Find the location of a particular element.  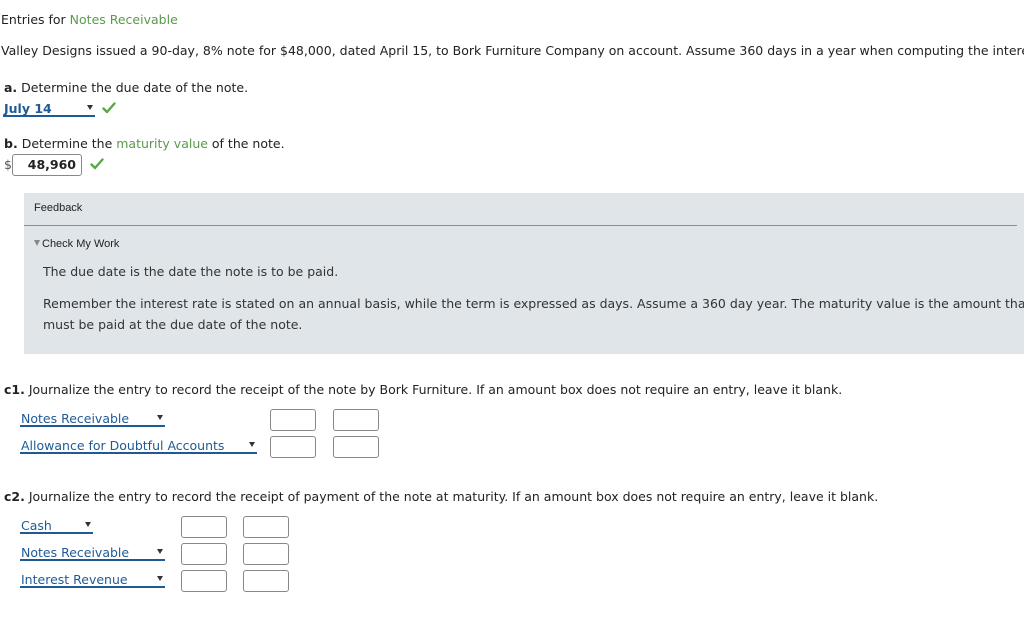

account-value: Cash is located at coordinates (36, 525).